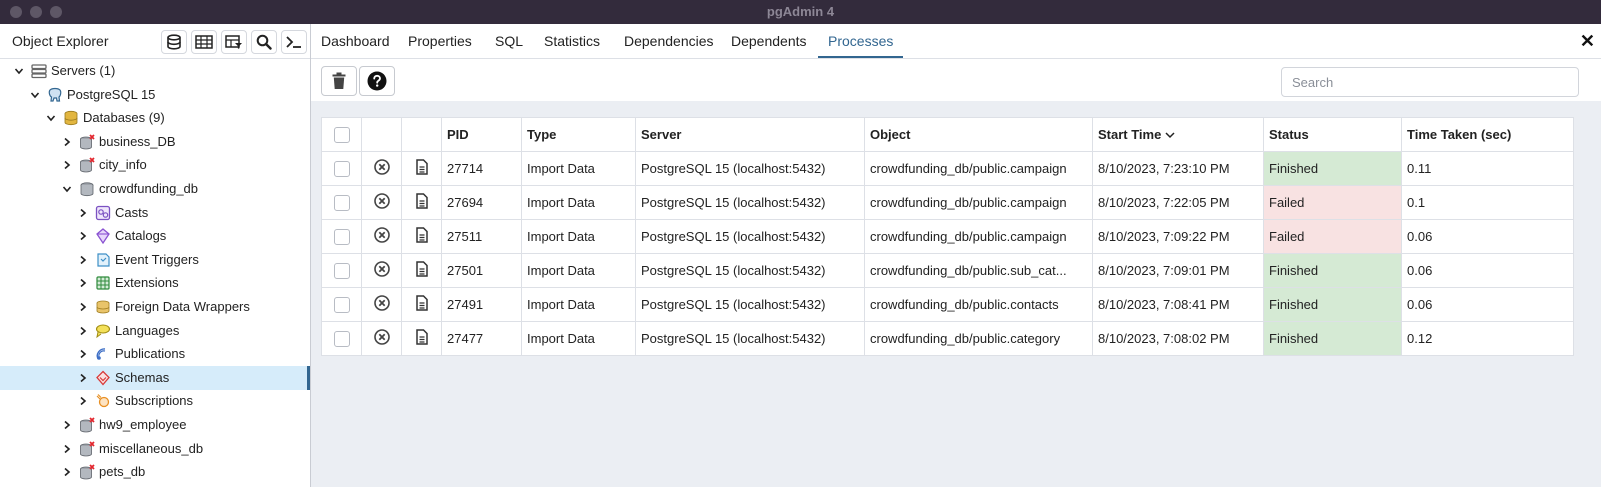  I want to click on header-server: Server, so click(750, 134).